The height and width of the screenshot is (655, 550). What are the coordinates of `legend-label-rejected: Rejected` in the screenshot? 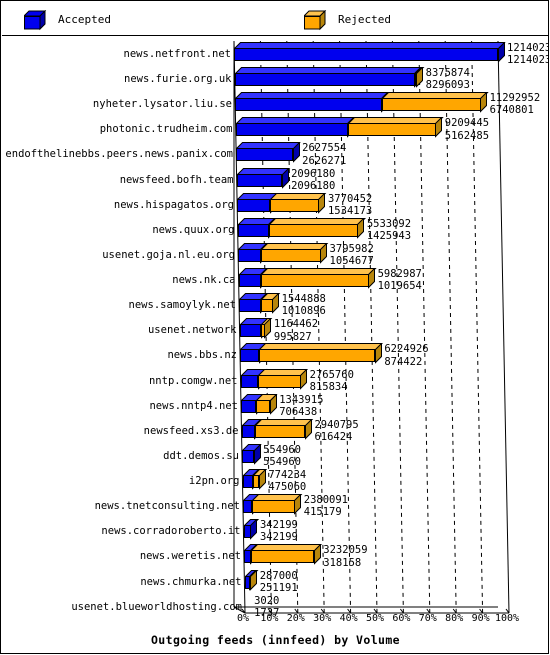 It's located at (364, 19).